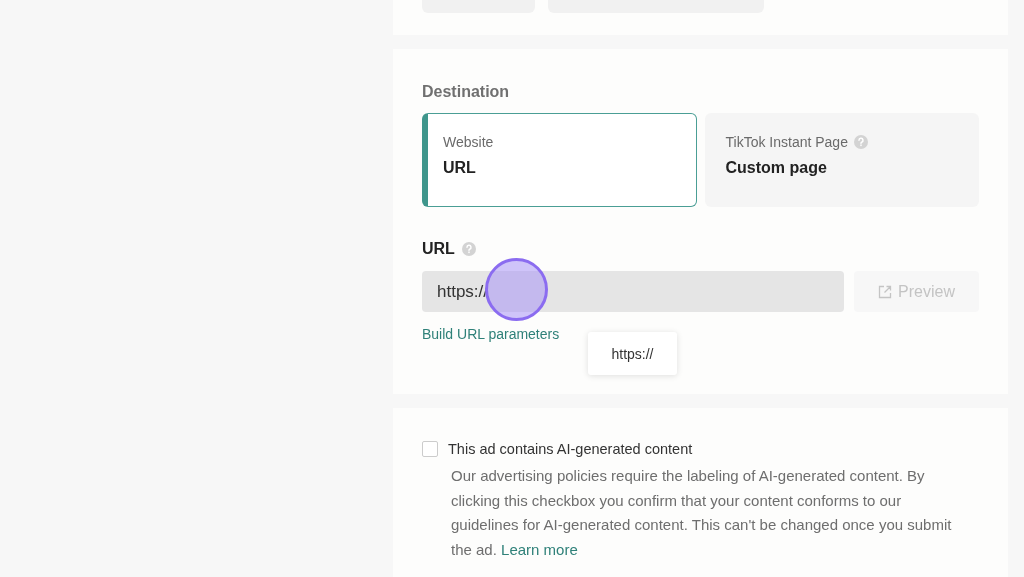 This screenshot has height=577, width=1024. I want to click on destination-option: TikTok Instant Page Custom page, so click(841, 160).